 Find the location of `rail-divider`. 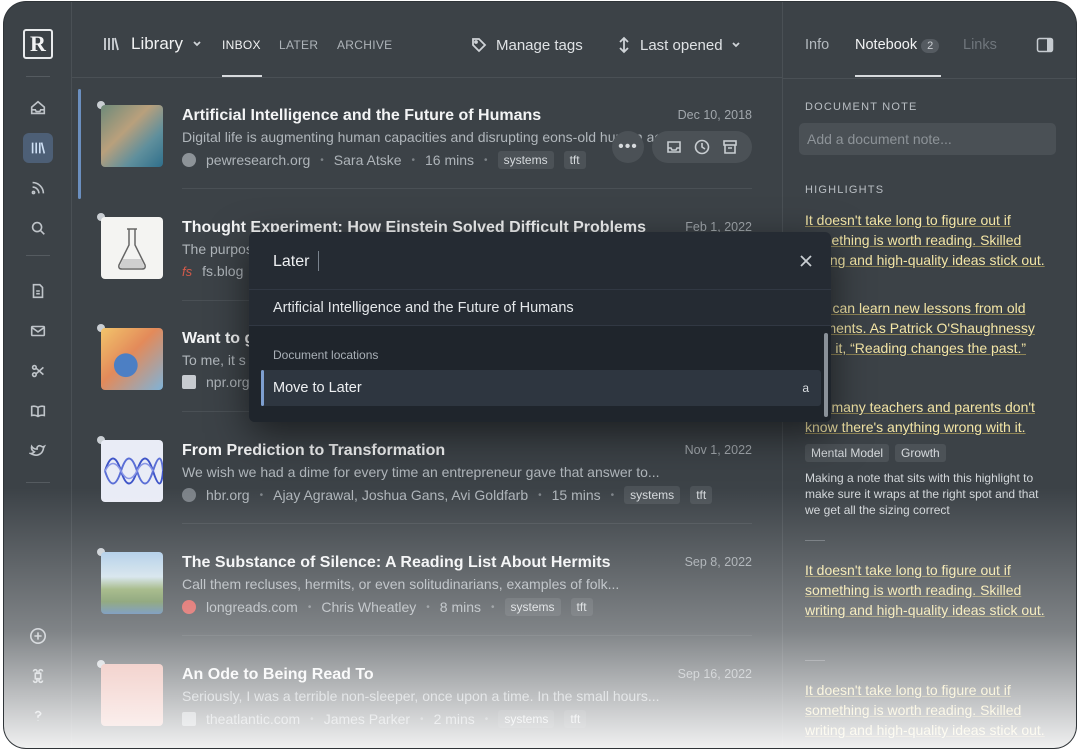

rail-divider is located at coordinates (38, 76).